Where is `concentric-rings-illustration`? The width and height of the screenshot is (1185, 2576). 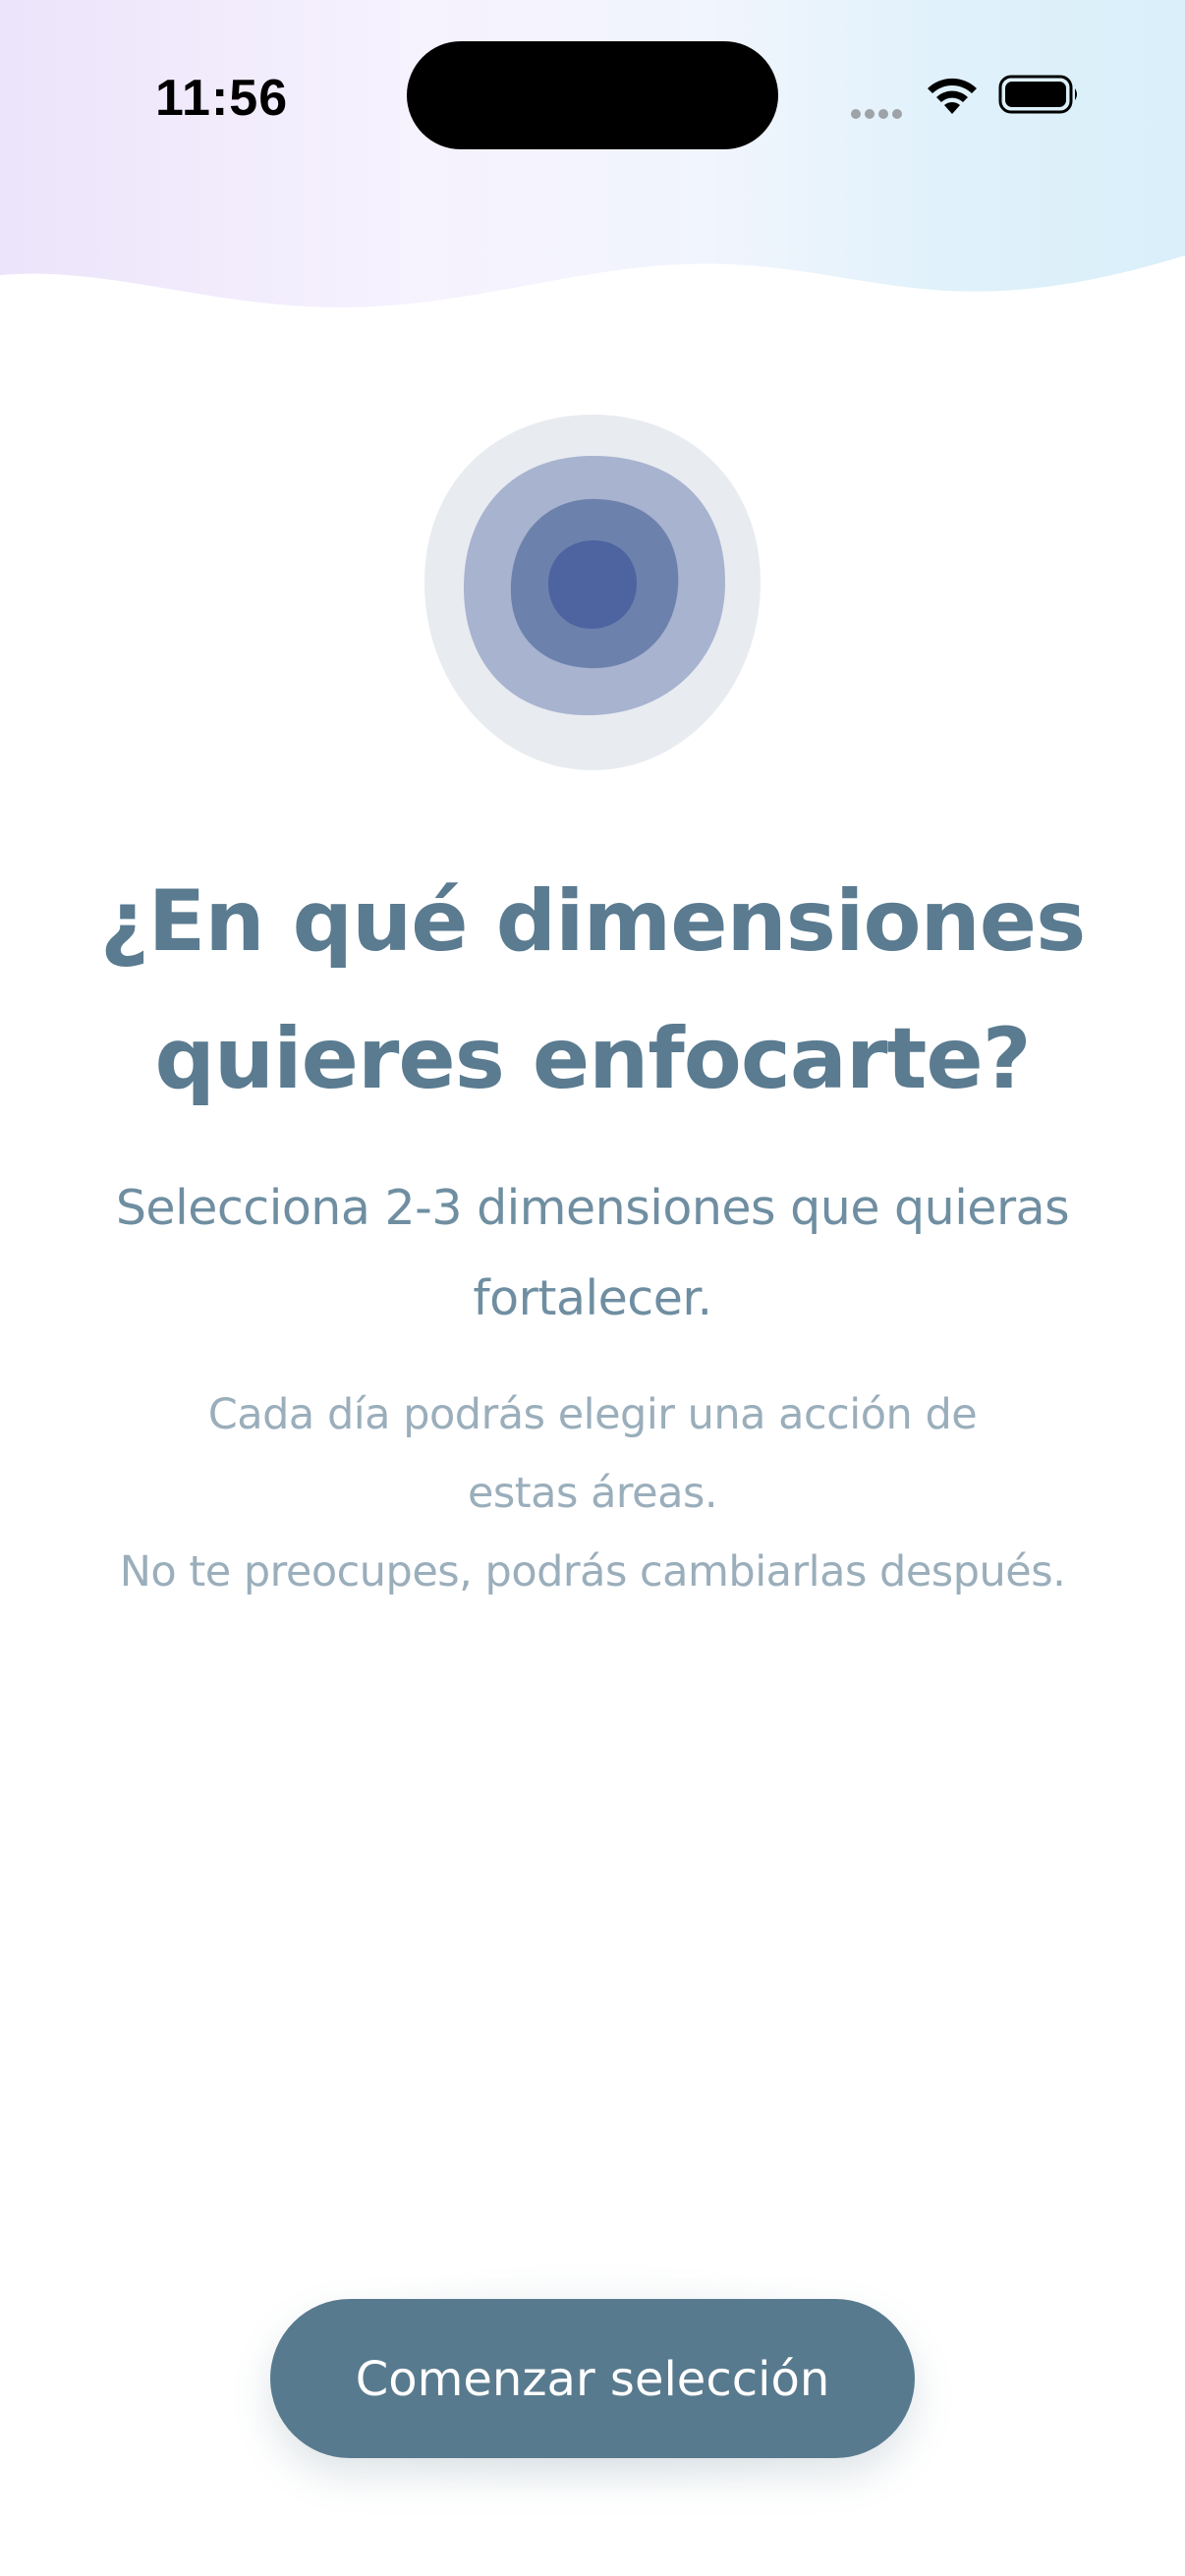 concentric-rings-illustration is located at coordinates (592, 592).